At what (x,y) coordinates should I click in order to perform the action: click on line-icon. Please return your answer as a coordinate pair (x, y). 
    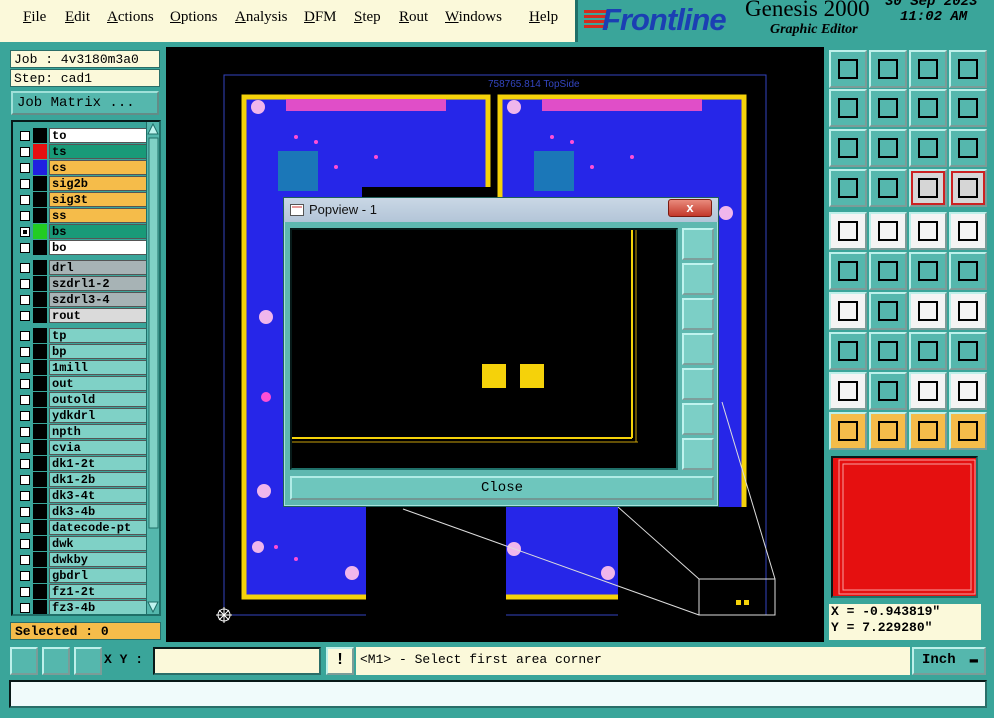
    Looking at the image, I should click on (888, 311).